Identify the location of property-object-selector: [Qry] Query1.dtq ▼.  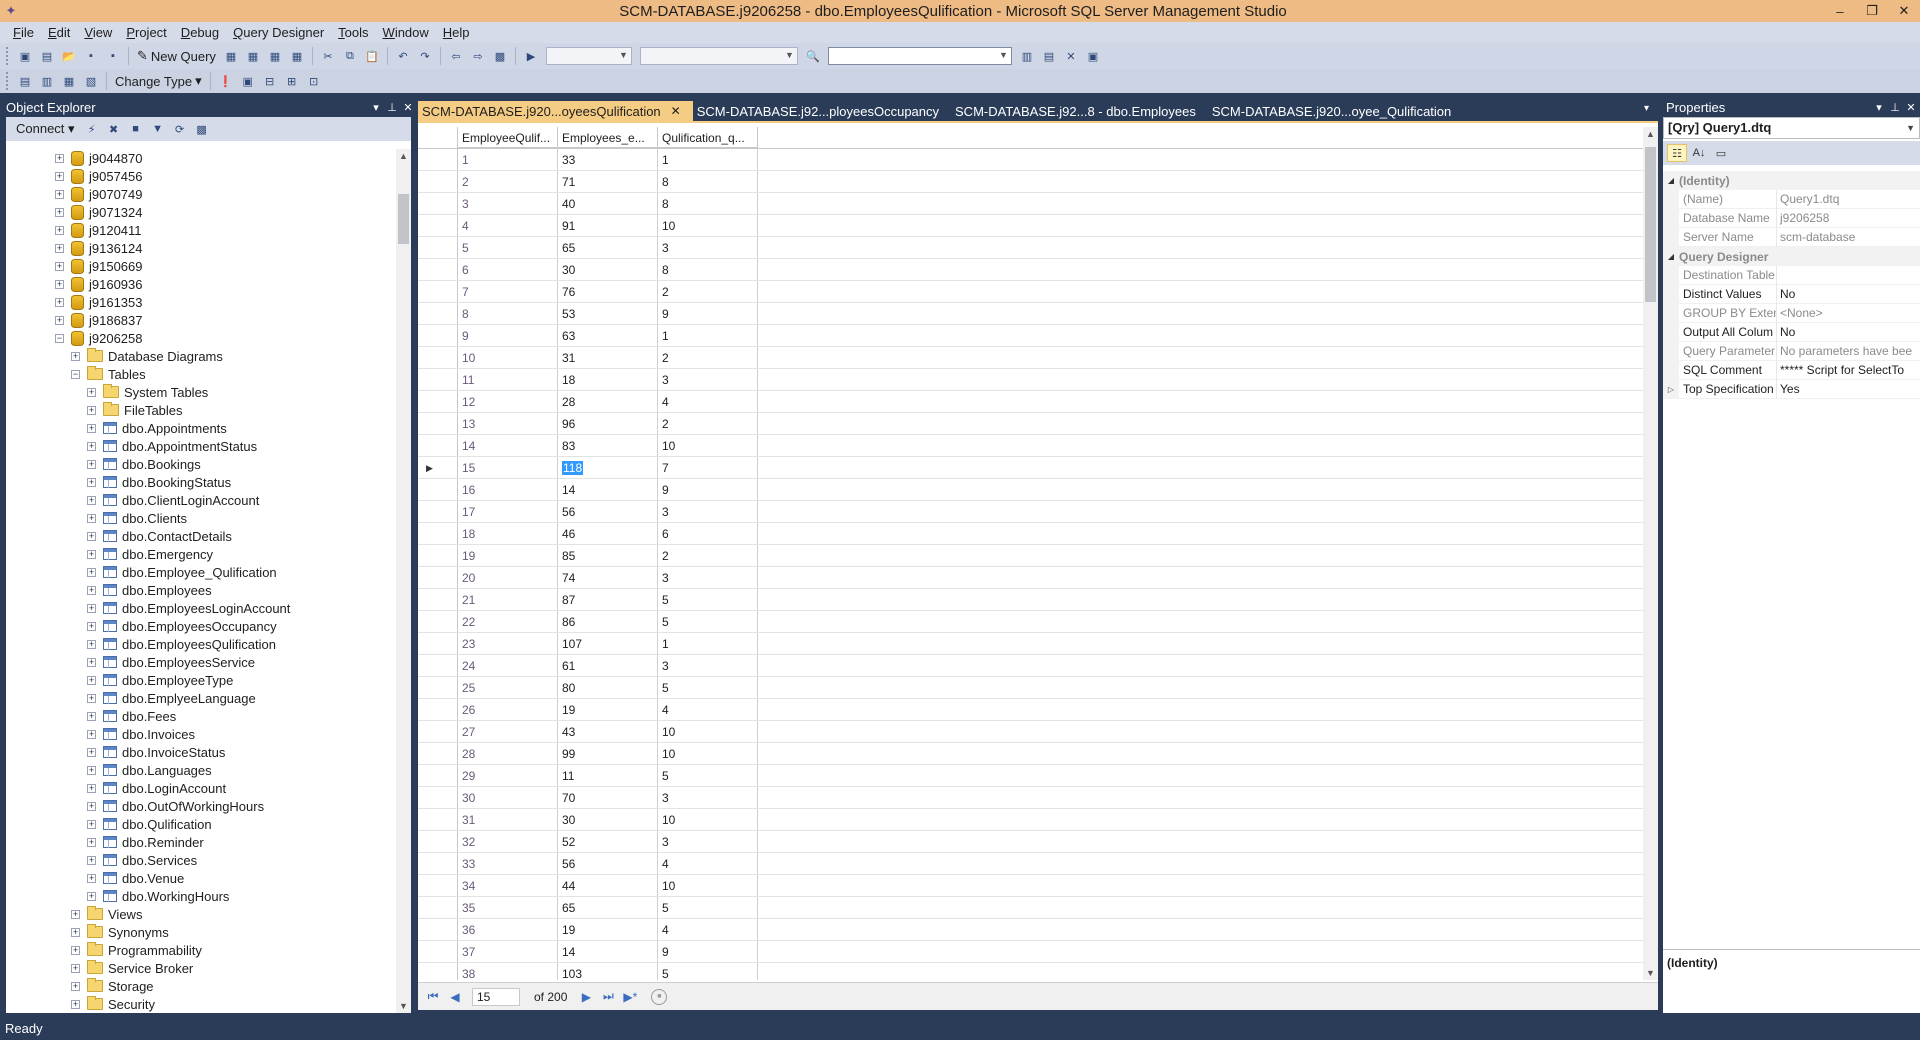
(1791, 128).